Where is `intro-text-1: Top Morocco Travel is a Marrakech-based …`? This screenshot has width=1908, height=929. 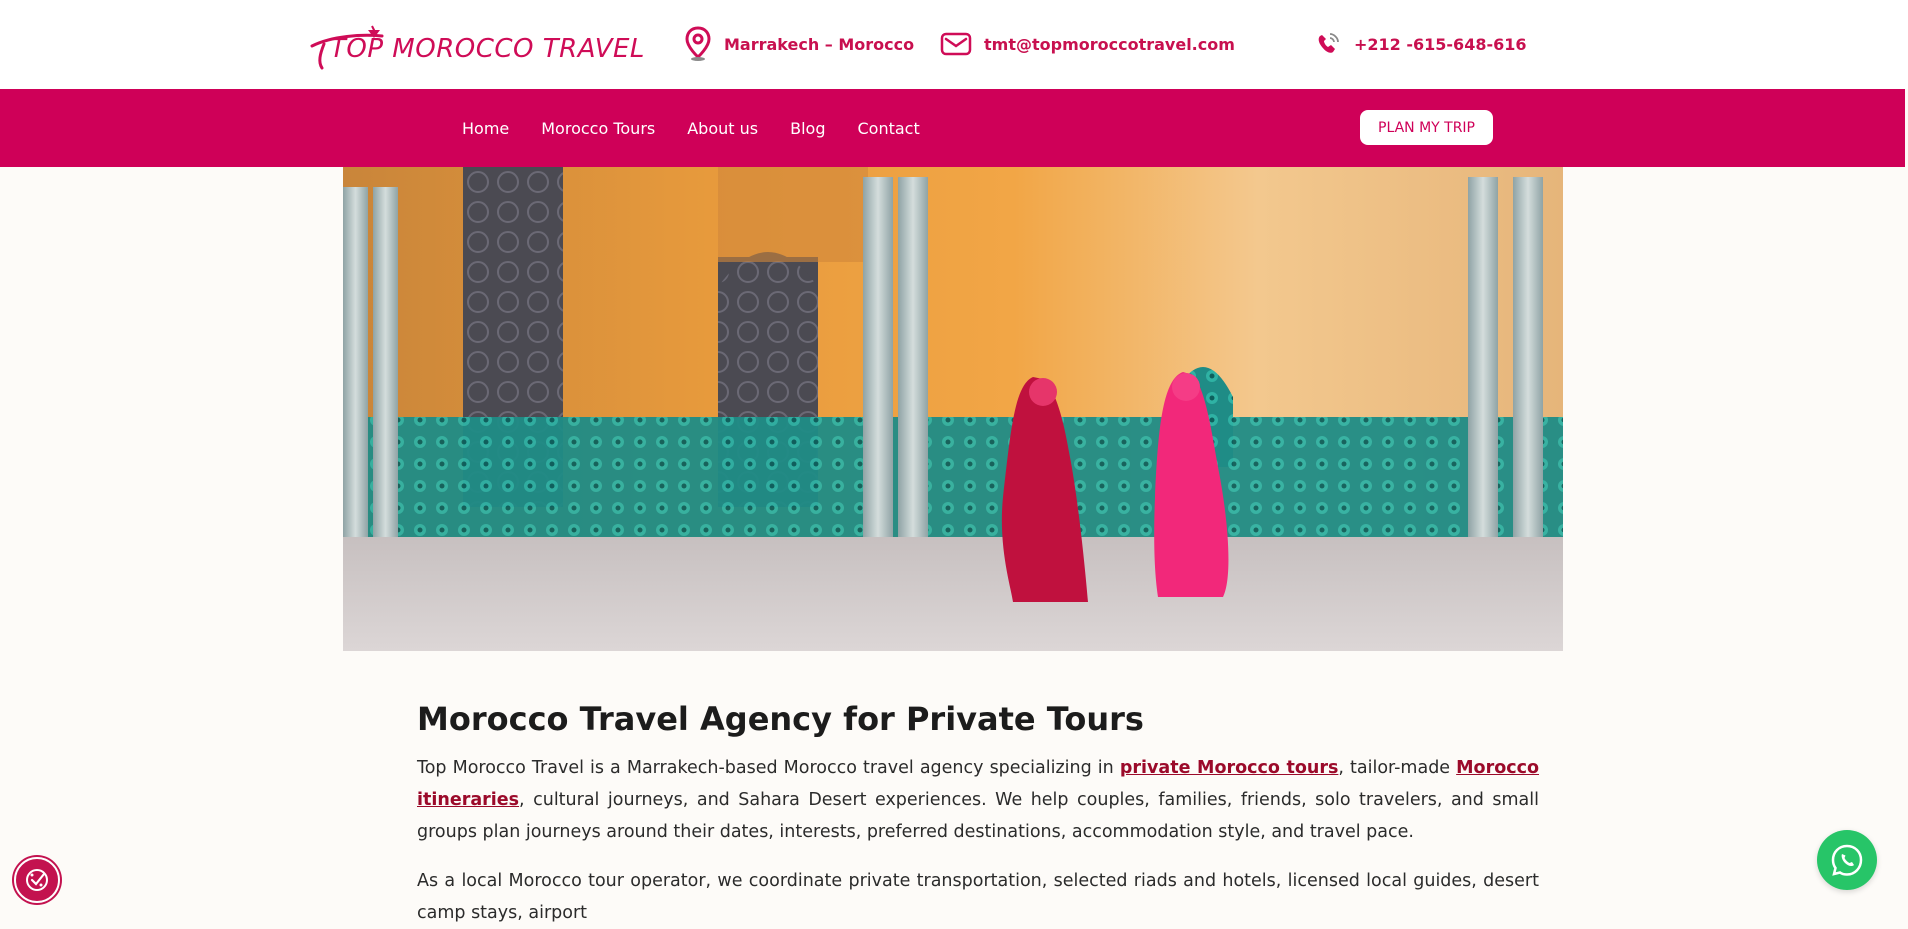 intro-text-1: Top Morocco Travel is a Marrakech-based … is located at coordinates (768, 768).